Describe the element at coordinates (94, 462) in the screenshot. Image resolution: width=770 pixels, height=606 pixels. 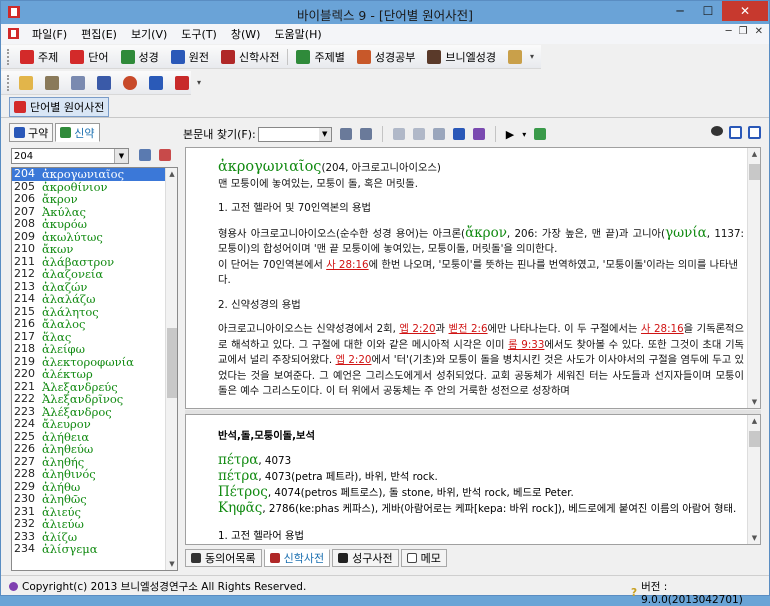
I see `word-list-item: 227 ἀληθής` at that location.